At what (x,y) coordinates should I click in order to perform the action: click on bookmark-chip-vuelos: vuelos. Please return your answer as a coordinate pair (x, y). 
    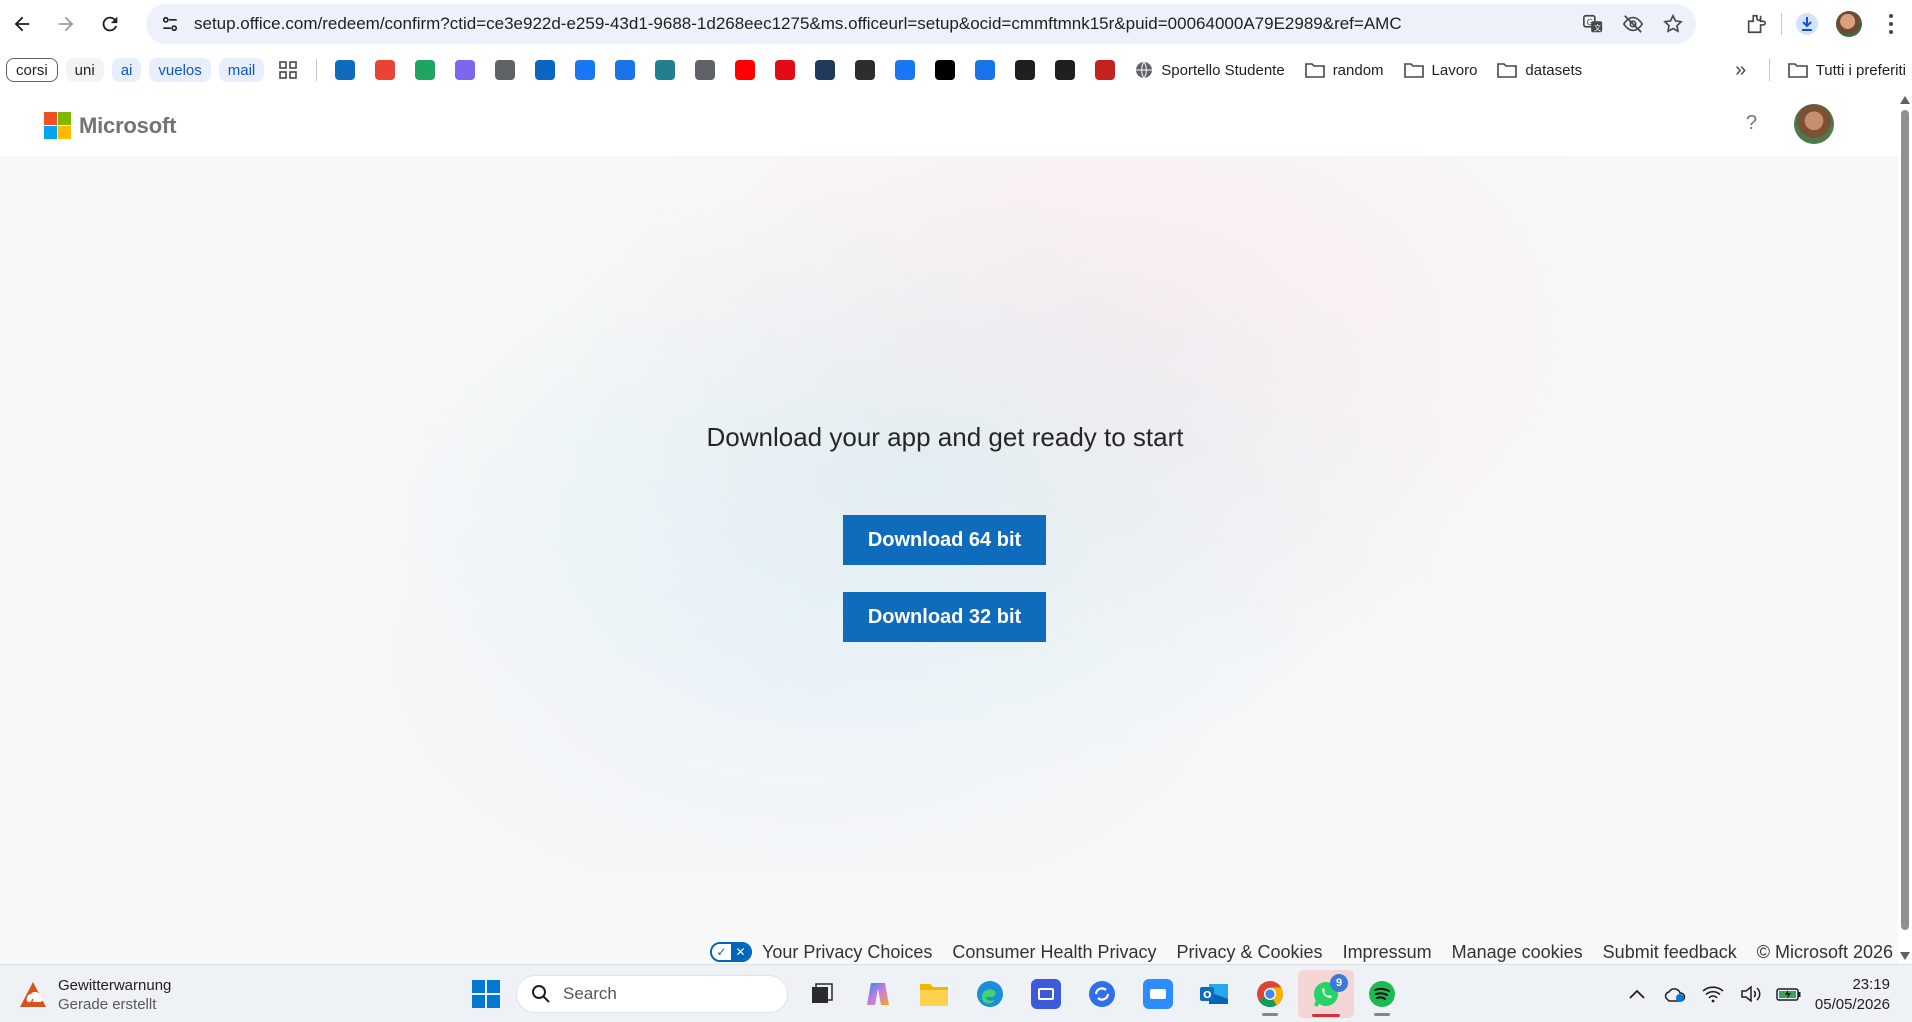
    Looking at the image, I should click on (180, 70).